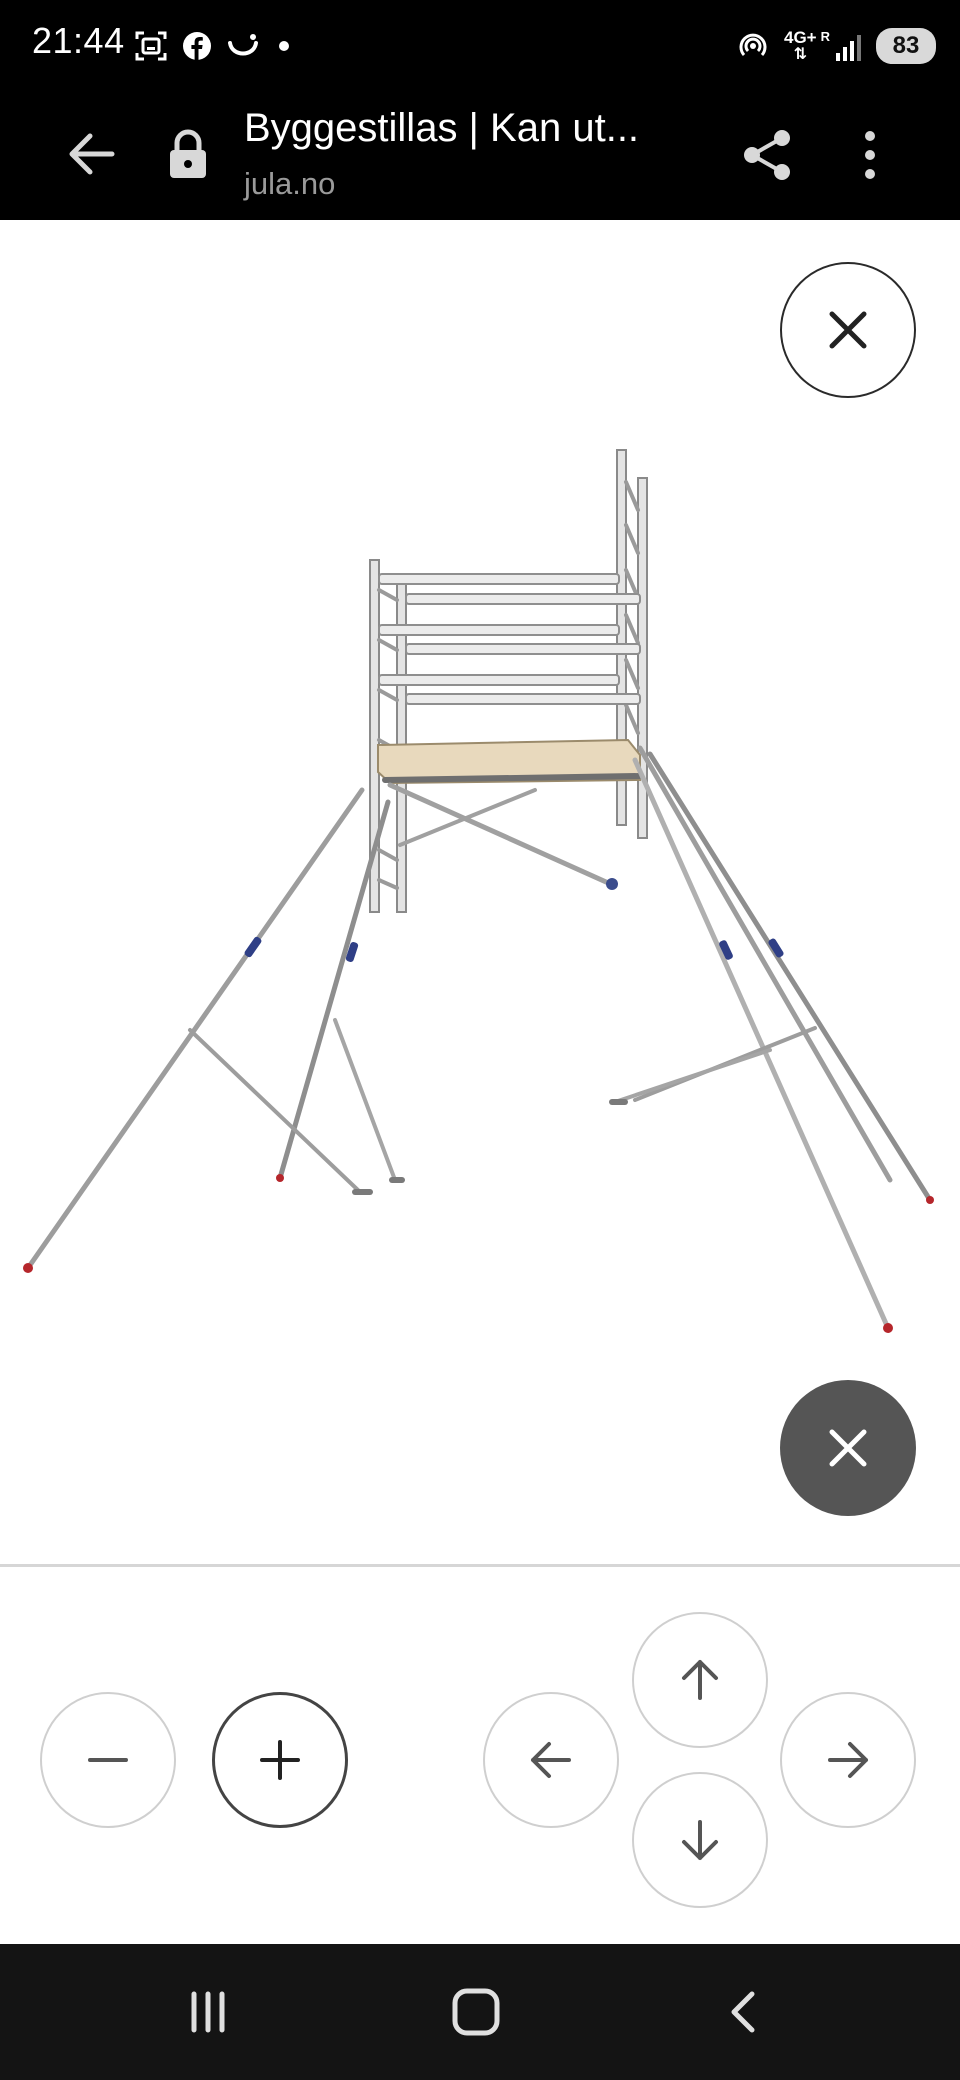 This screenshot has height=2080, width=960. What do you see at coordinates (188, 154) in the screenshot?
I see `lock-icon` at bounding box center [188, 154].